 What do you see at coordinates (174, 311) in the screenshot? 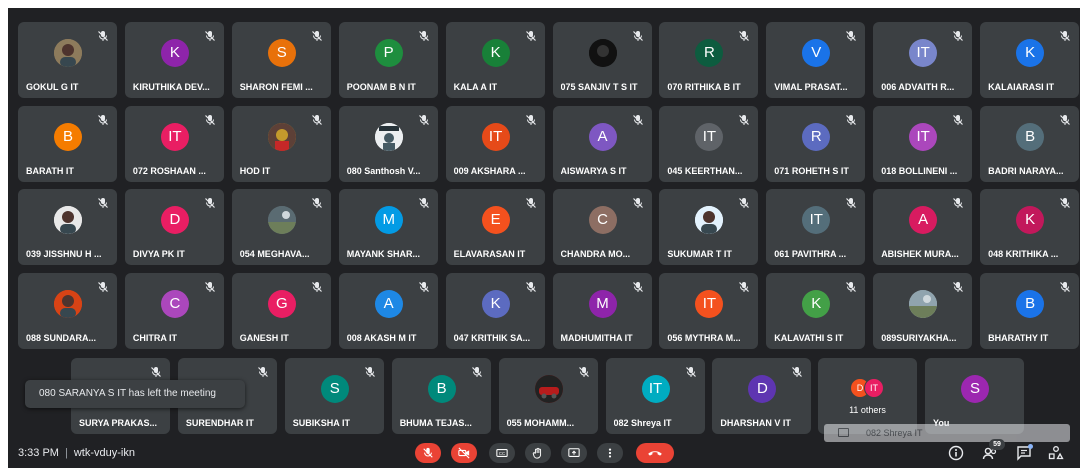
I see `participant-tile: C CHITRA IT` at bounding box center [174, 311].